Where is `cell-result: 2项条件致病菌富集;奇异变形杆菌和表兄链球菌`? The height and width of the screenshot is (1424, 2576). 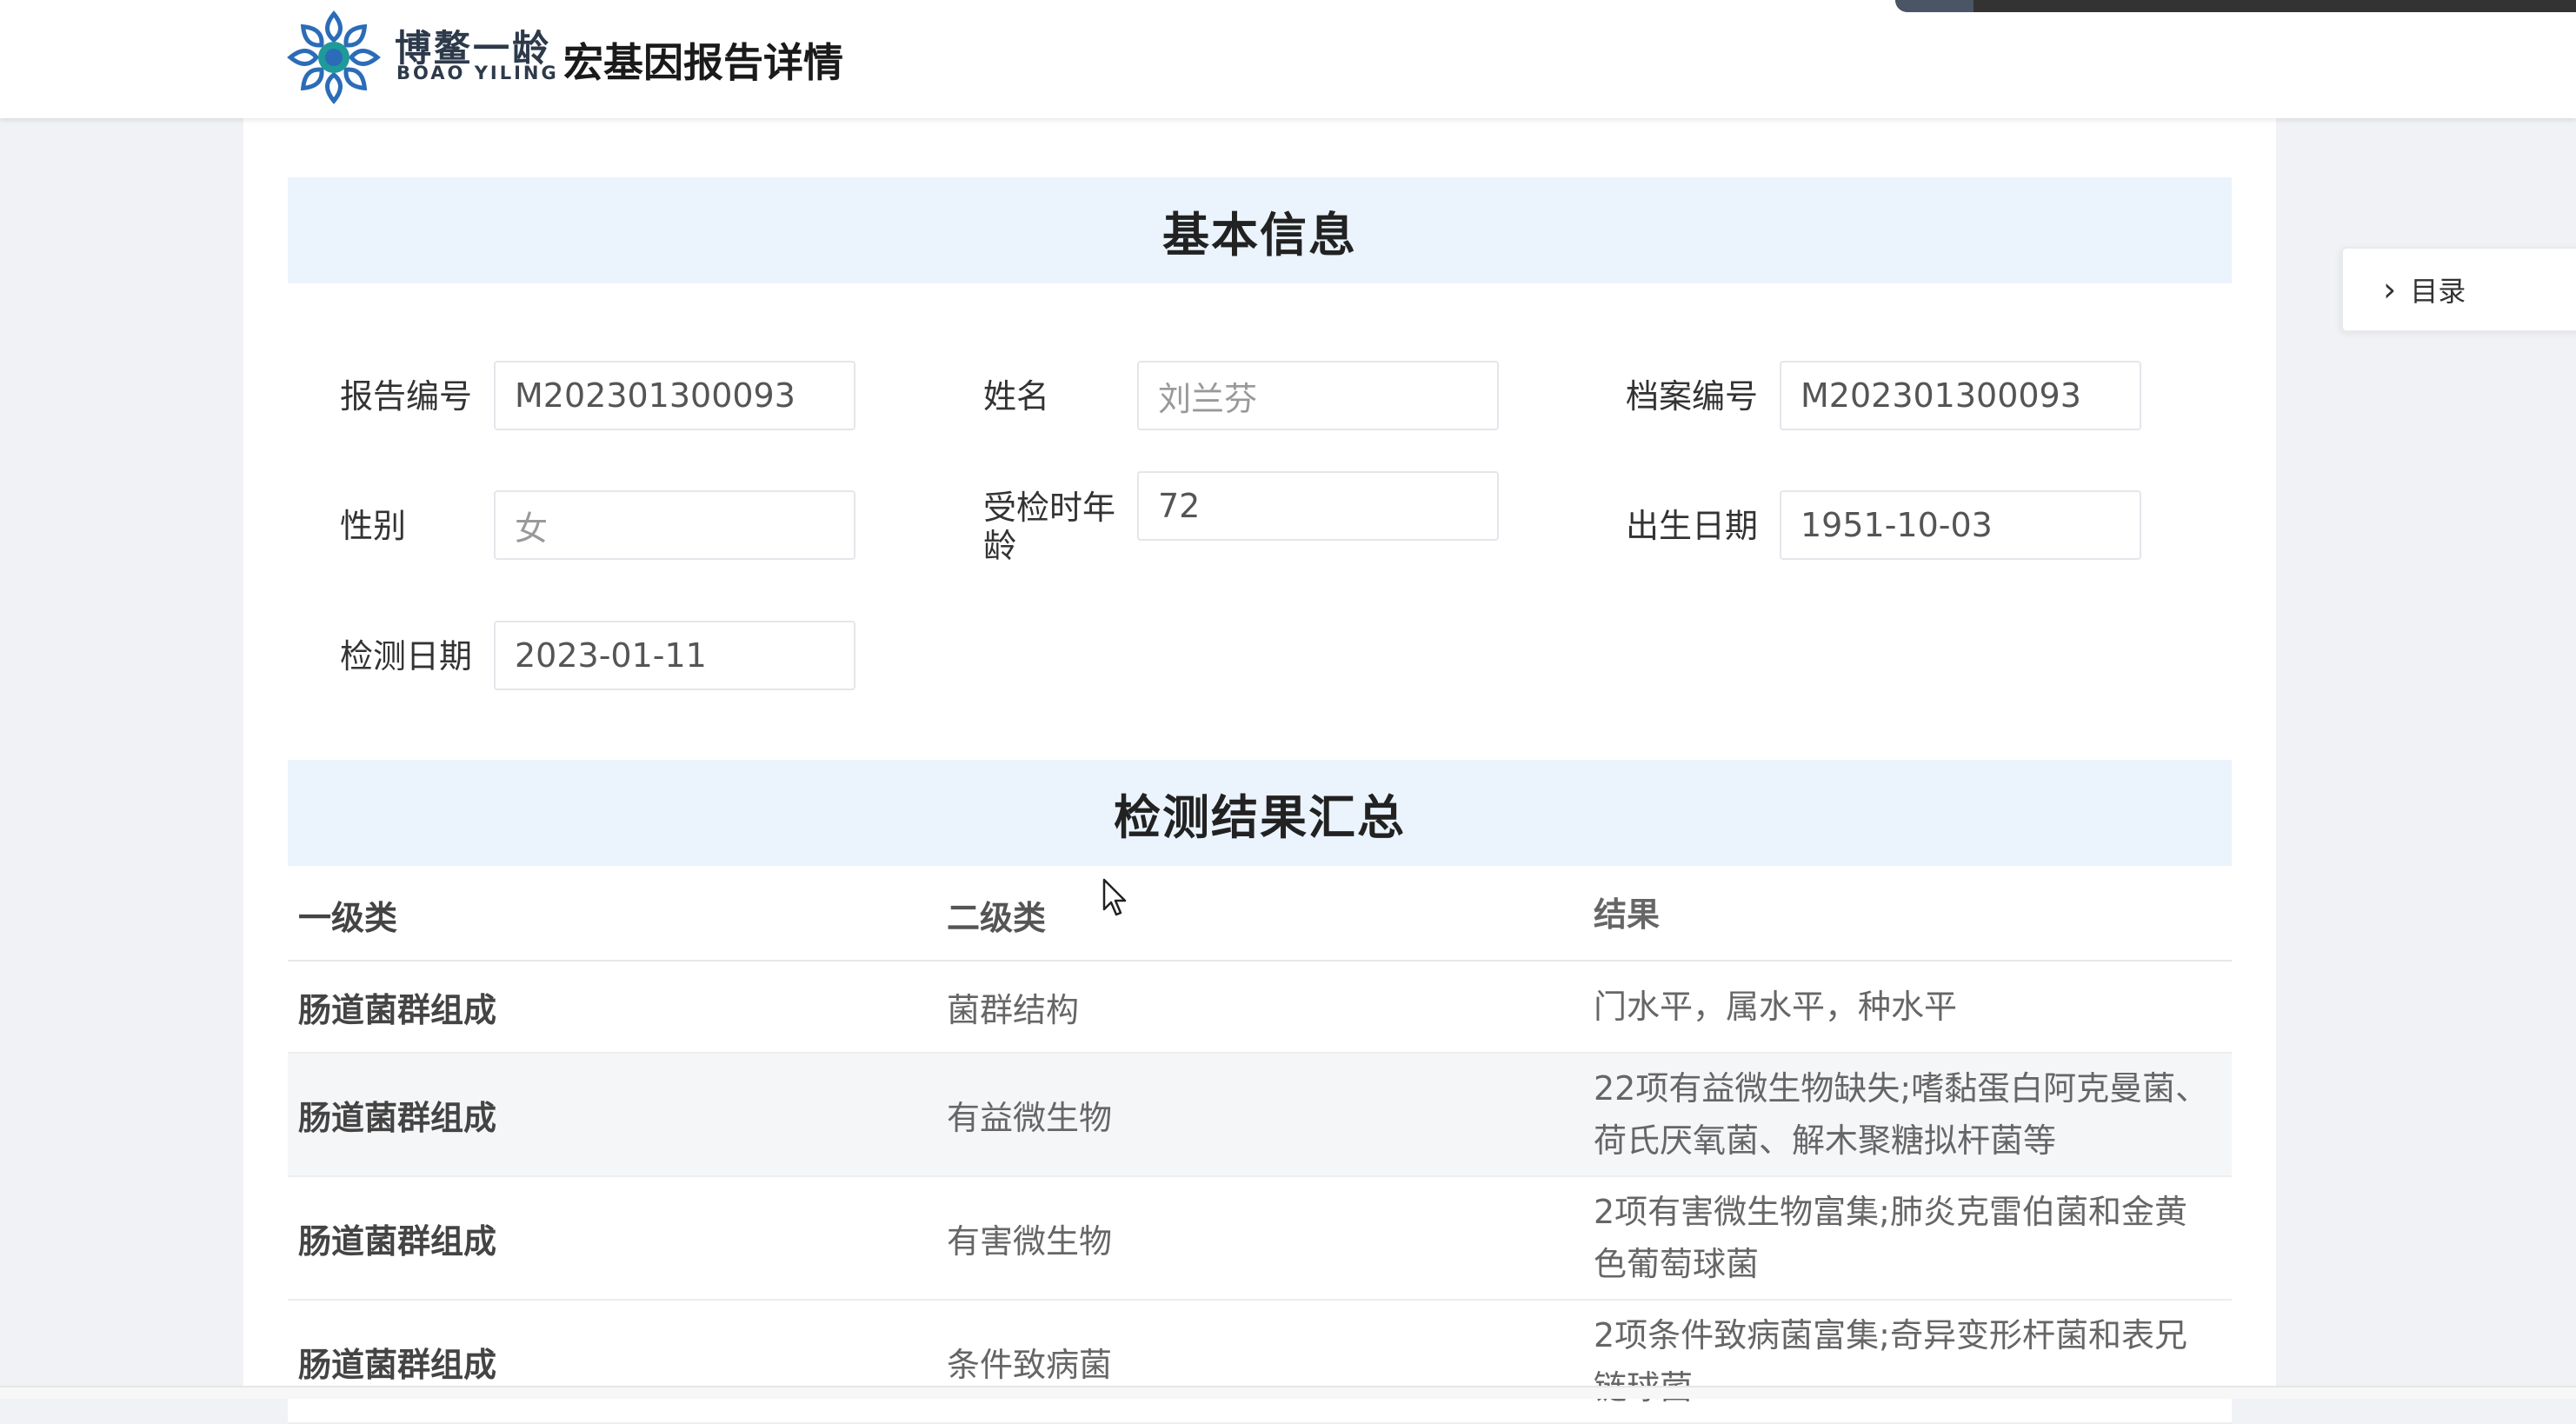
cell-result: 2项条件致病菌富集;奇异变形杆菌和表兄链球菌 is located at coordinates (1890, 1361).